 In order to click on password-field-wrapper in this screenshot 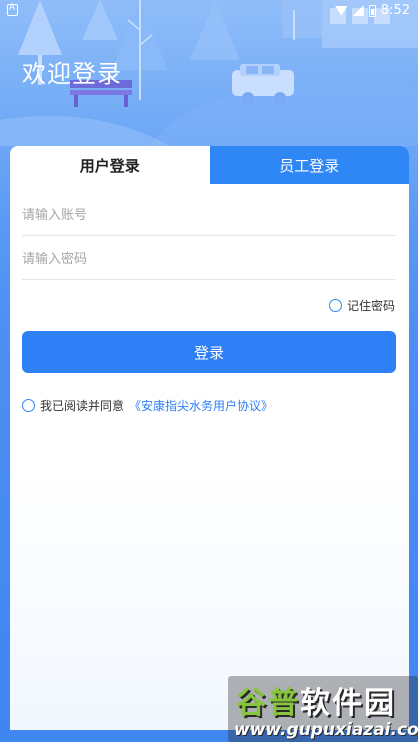, I will do `click(209, 260)`.